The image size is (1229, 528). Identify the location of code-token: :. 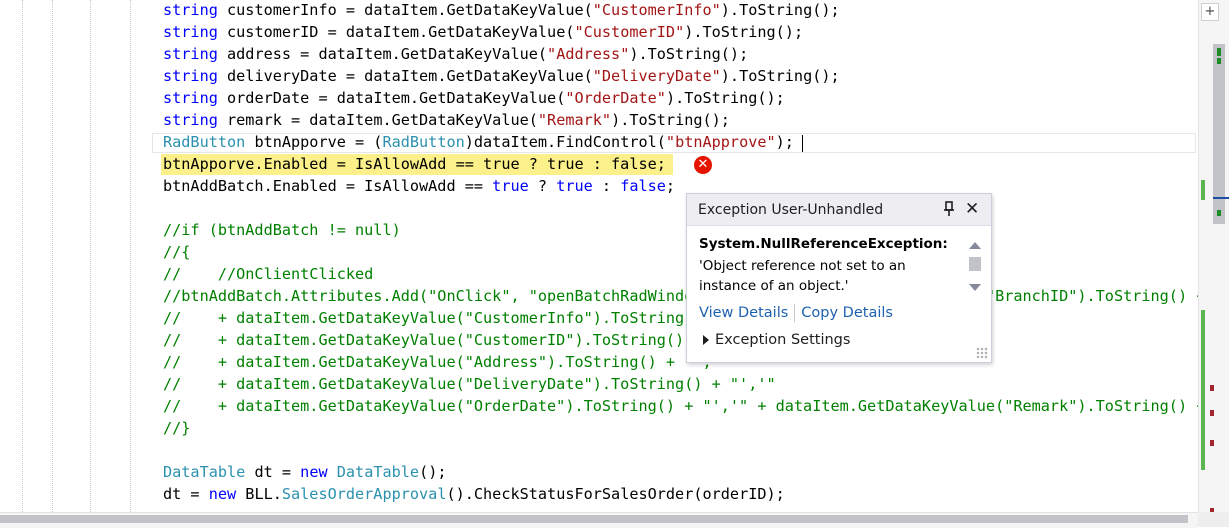
(606, 186).